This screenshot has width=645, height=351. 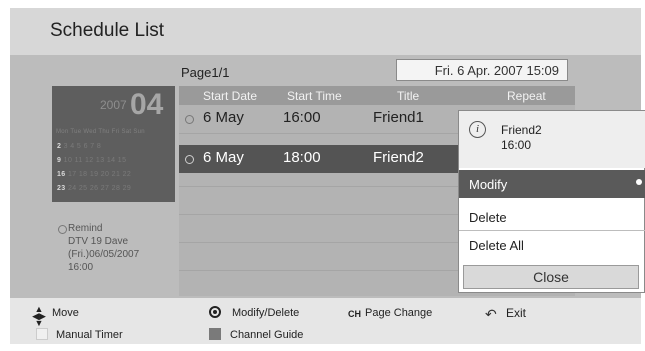 I want to click on remind-channel: DTV 19 Dave, so click(x=98, y=241).